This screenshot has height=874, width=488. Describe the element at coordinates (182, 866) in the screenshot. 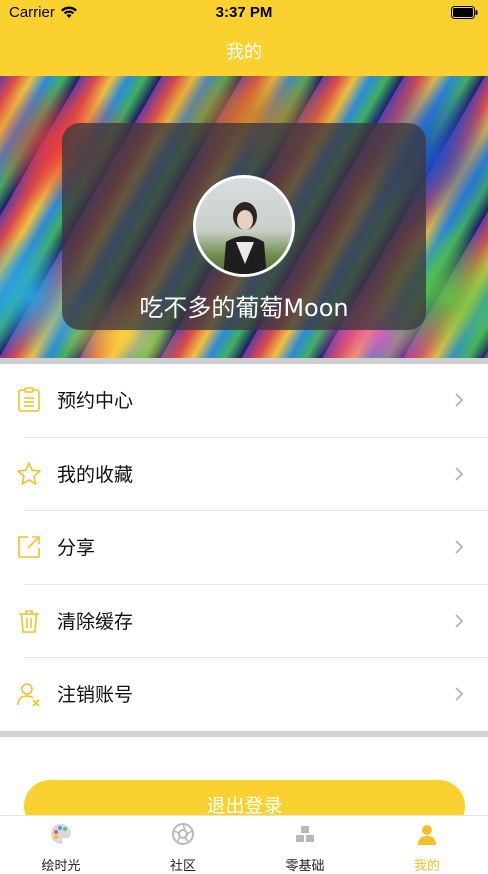

I see `tab-label: 社区` at that location.